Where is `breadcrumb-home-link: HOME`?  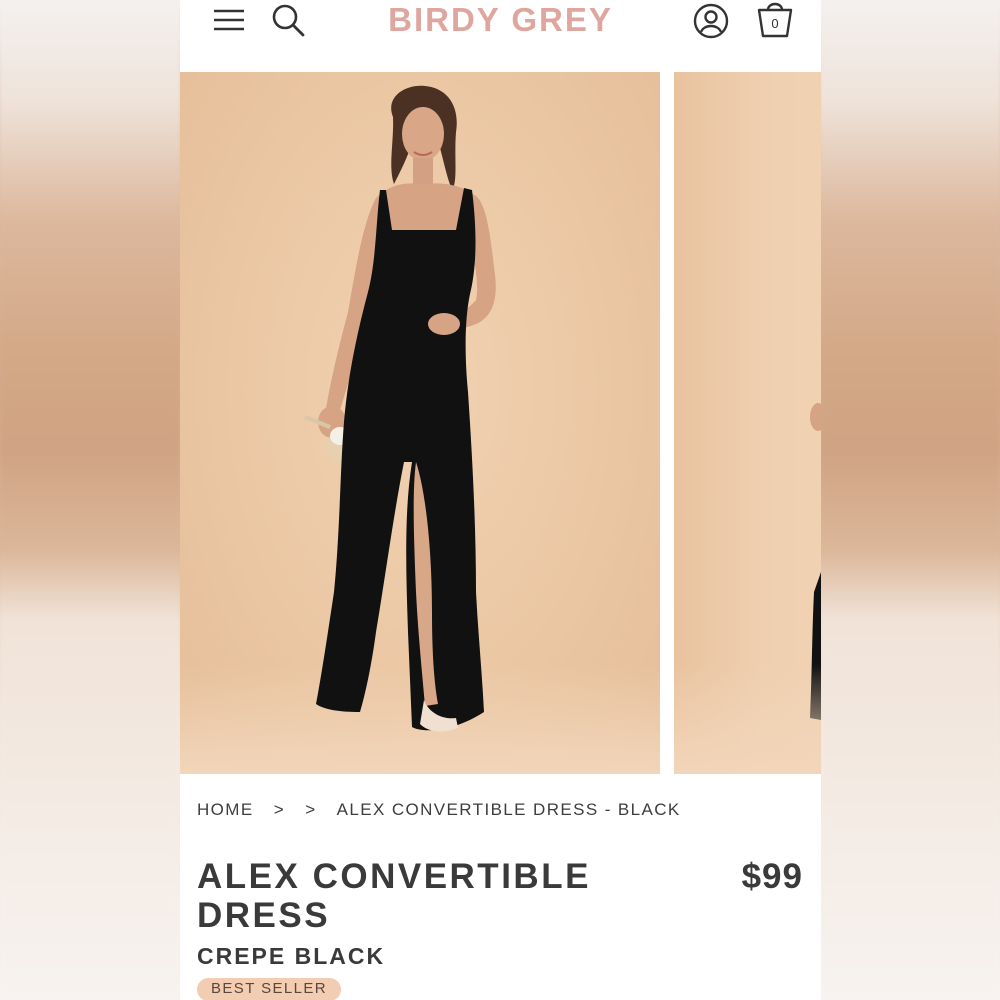
breadcrumb-home-link: HOME is located at coordinates (225, 810).